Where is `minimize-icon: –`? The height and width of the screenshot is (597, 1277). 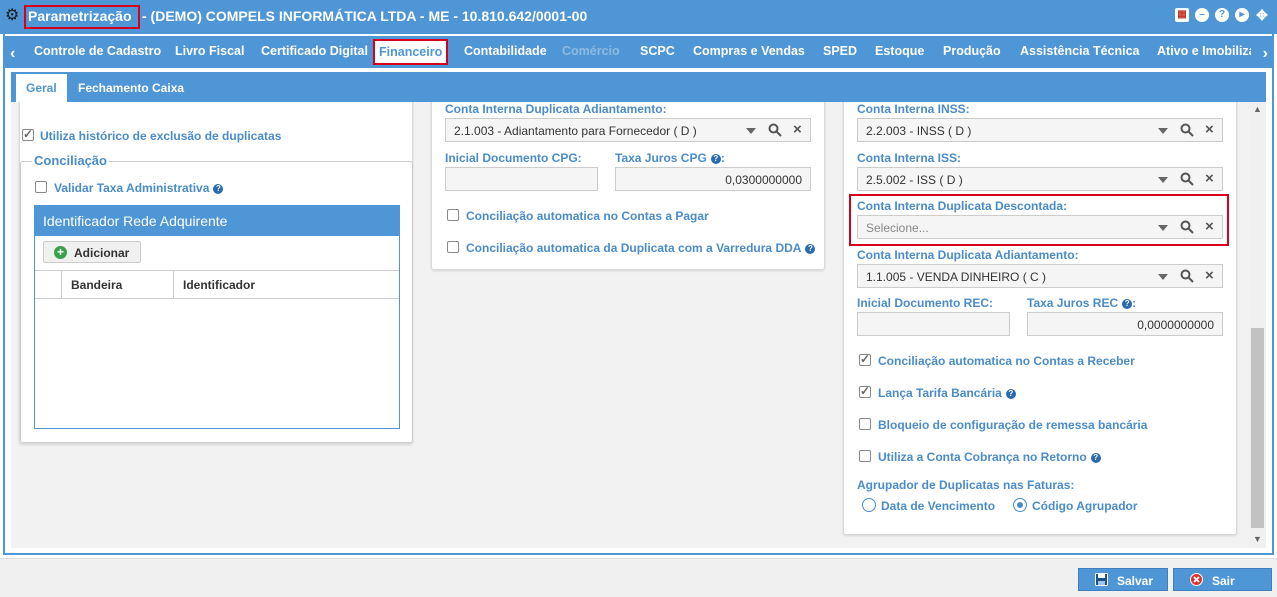 minimize-icon: – is located at coordinates (1202, 15).